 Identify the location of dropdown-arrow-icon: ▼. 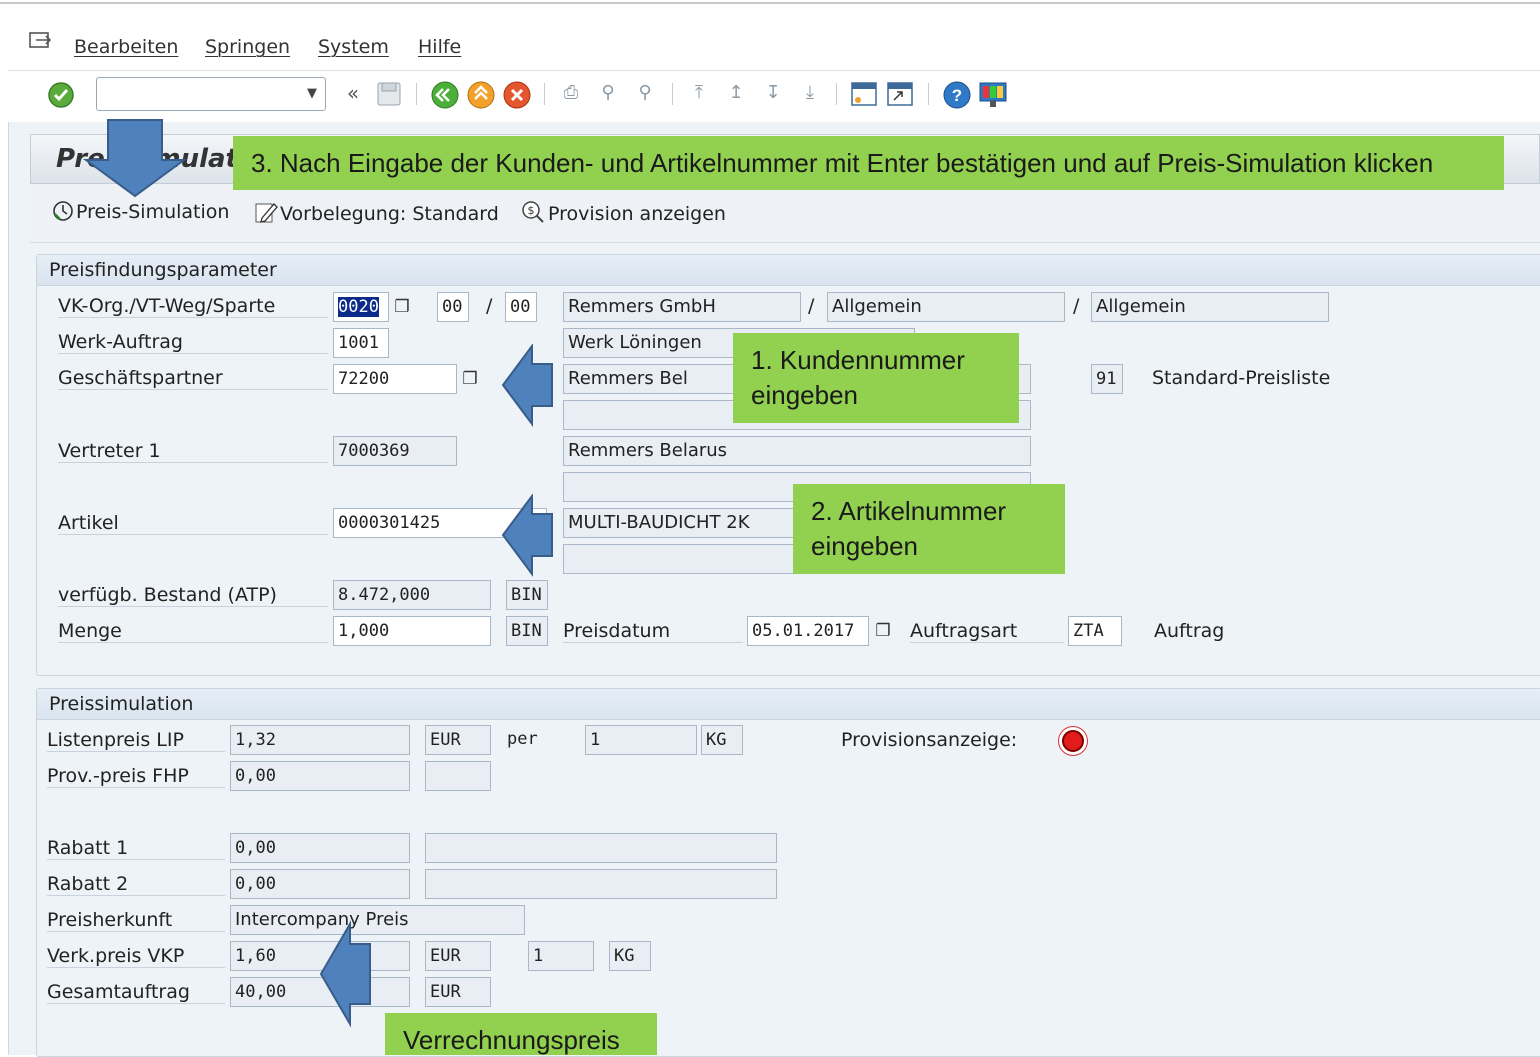
(312, 93).